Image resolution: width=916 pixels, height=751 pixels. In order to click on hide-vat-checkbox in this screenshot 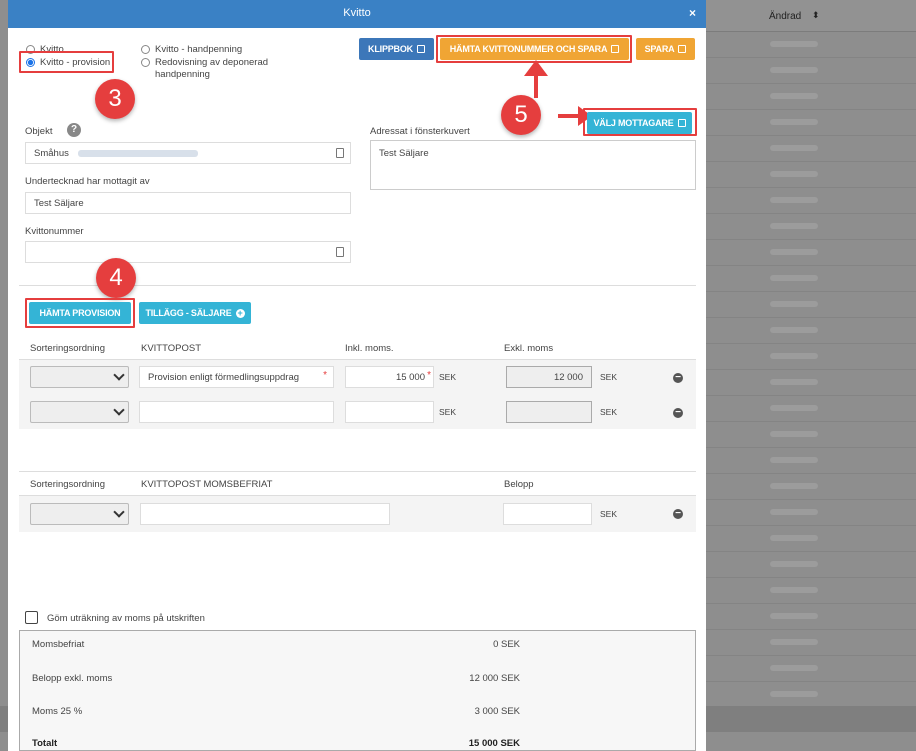, I will do `click(31, 617)`.